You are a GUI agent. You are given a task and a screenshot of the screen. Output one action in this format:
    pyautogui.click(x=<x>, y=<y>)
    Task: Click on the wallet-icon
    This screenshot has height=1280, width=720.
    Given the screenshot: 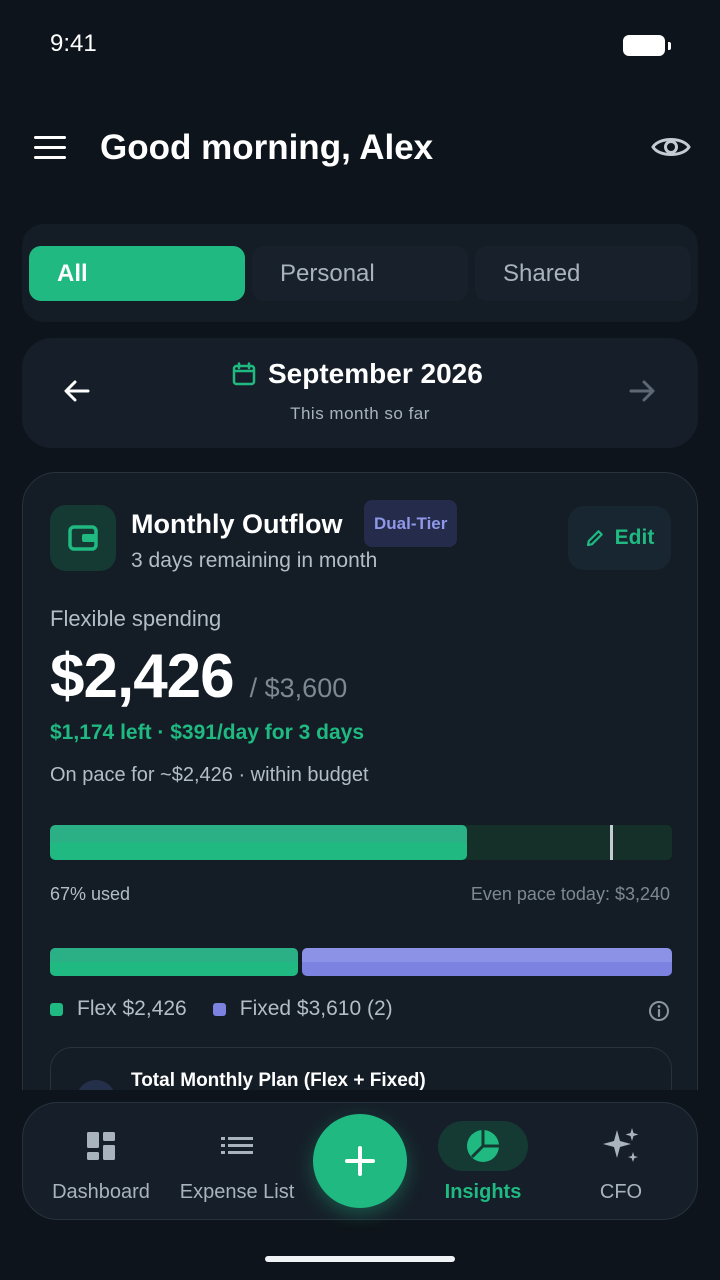 What is the action you would take?
    pyautogui.click(x=83, y=538)
    